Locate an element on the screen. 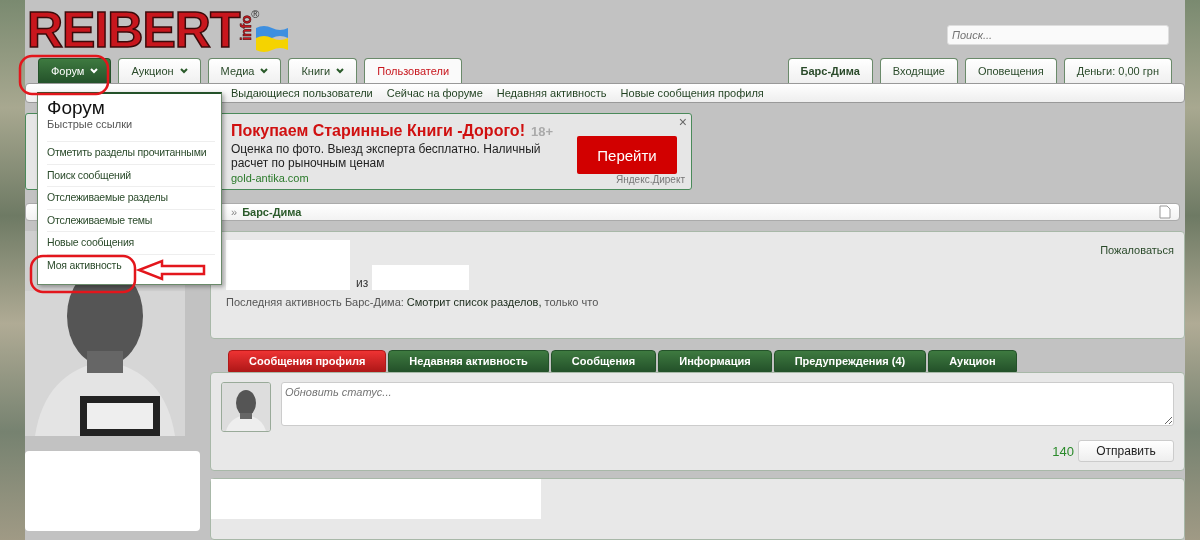 This screenshot has height=540, width=1200. account-tab: Барс-Дима is located at coordinates (830, 71).